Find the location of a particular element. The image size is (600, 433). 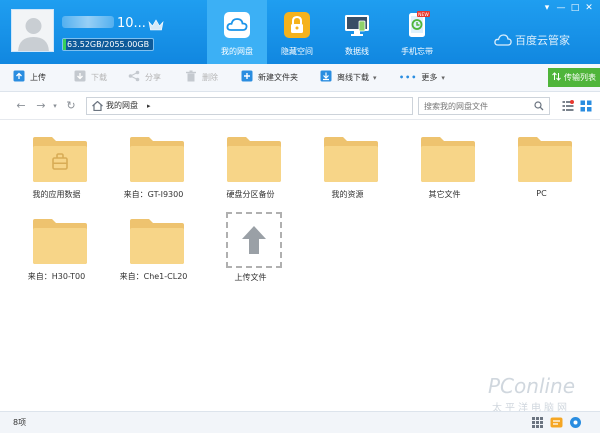

folder-item: 其它文件 is located at coordinates (444, 161).